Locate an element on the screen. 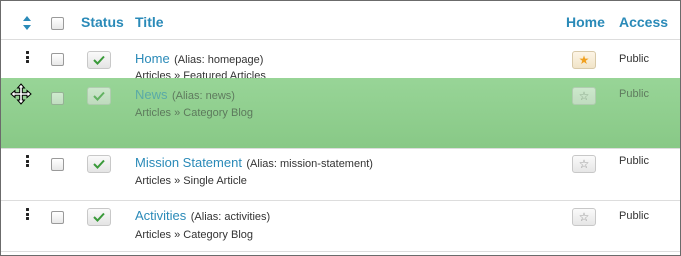 This screenshot has height=256, width=681. article-title-link: Home is located at coordinates (152, 58).